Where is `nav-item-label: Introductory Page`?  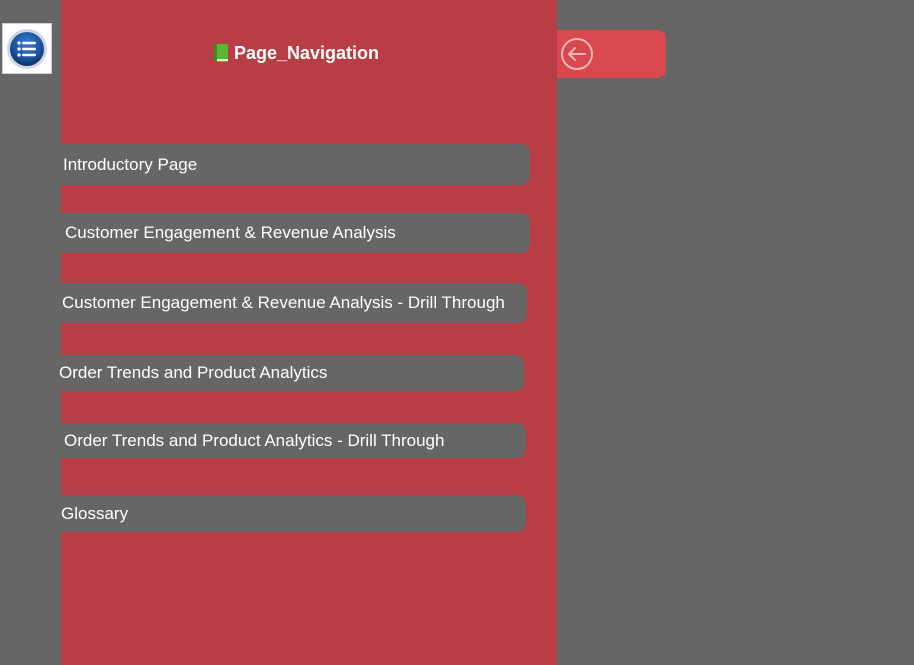 nav-item-label: Introductory Page is located at coordinates (130, 164).